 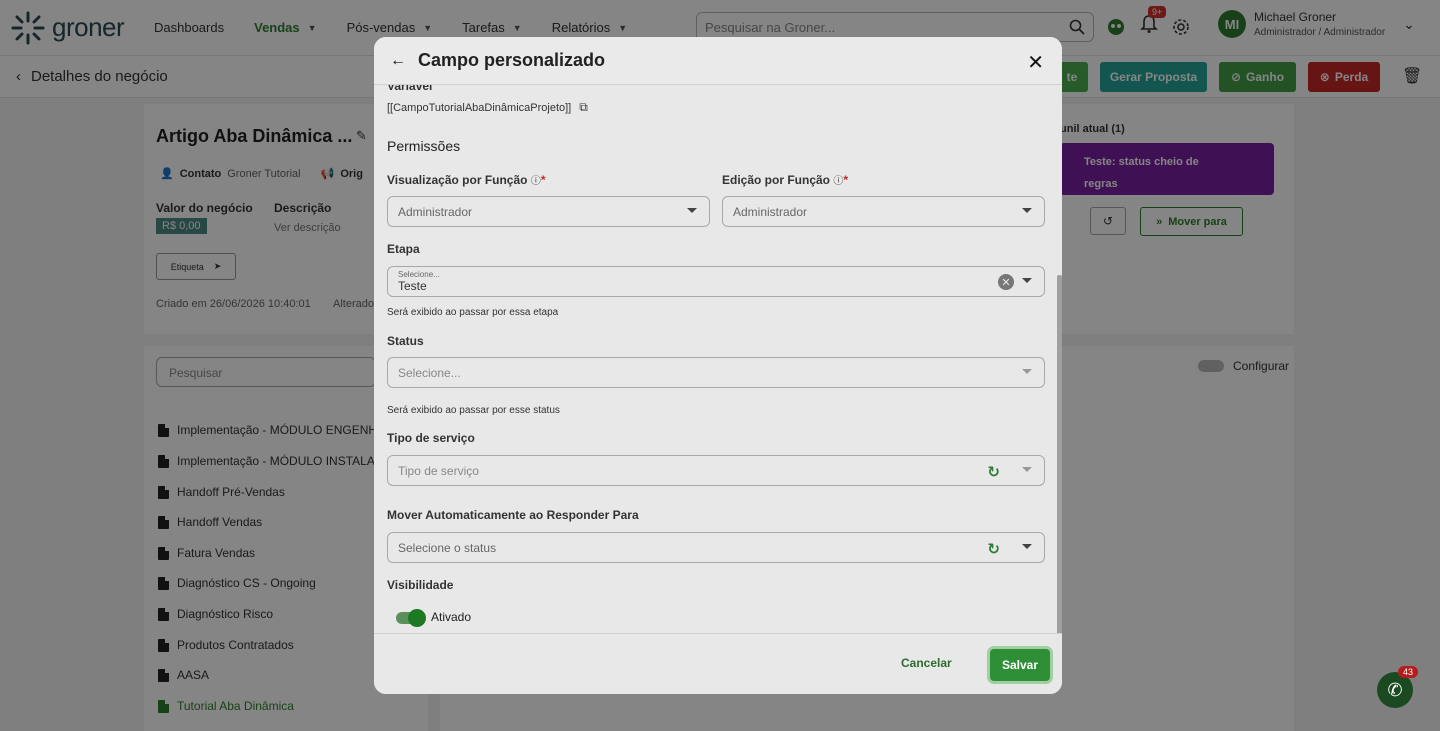 What do you see at coordinates (716, 281) in the screenshot?
I see `etapa-select: Selecione... Teste ✕` at bounding box center [716, 281].